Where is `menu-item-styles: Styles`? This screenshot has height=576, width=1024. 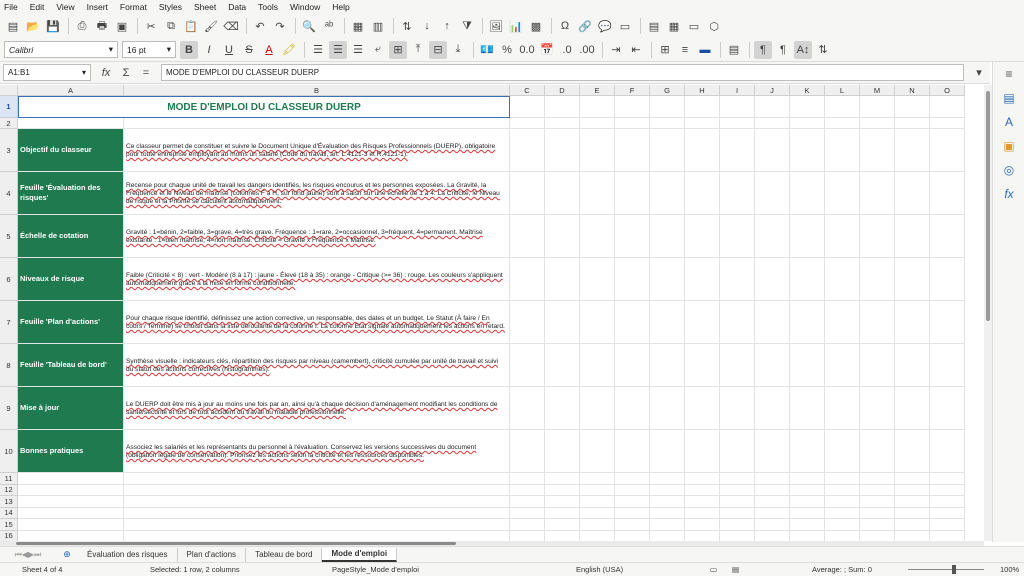
menu-item-styles: Styles is located at coordinates (170, 7).